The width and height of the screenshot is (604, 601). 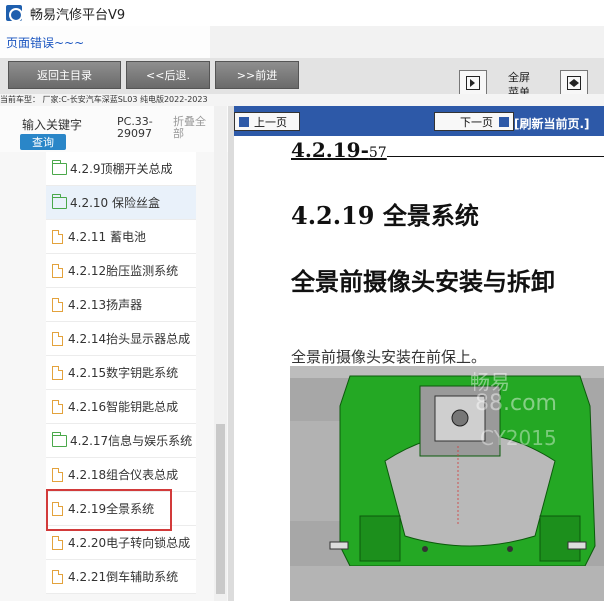 I want to click on next-page-label: 下一页, so click(x=476, y=122).